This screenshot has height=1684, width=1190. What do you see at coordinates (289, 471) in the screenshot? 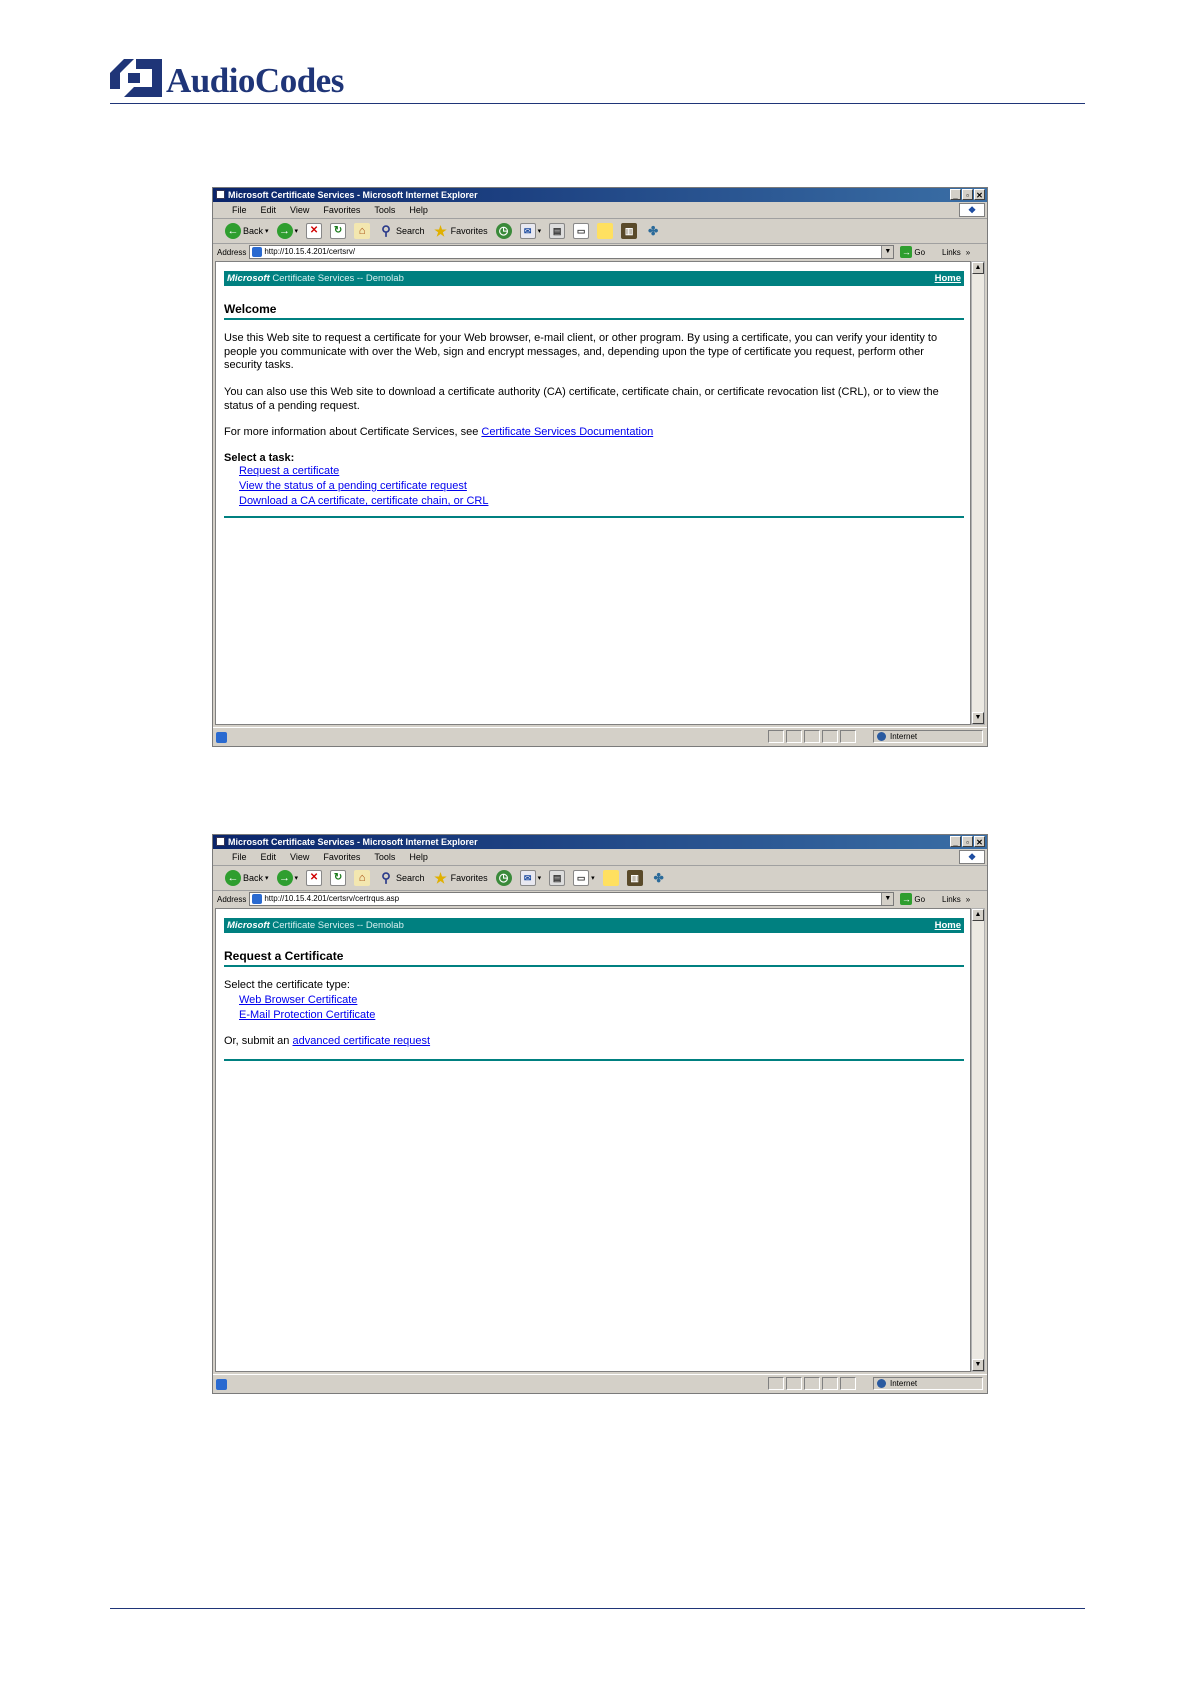
I see `request-certificate-link: Request a certificate` at bounding box center [289, 471].